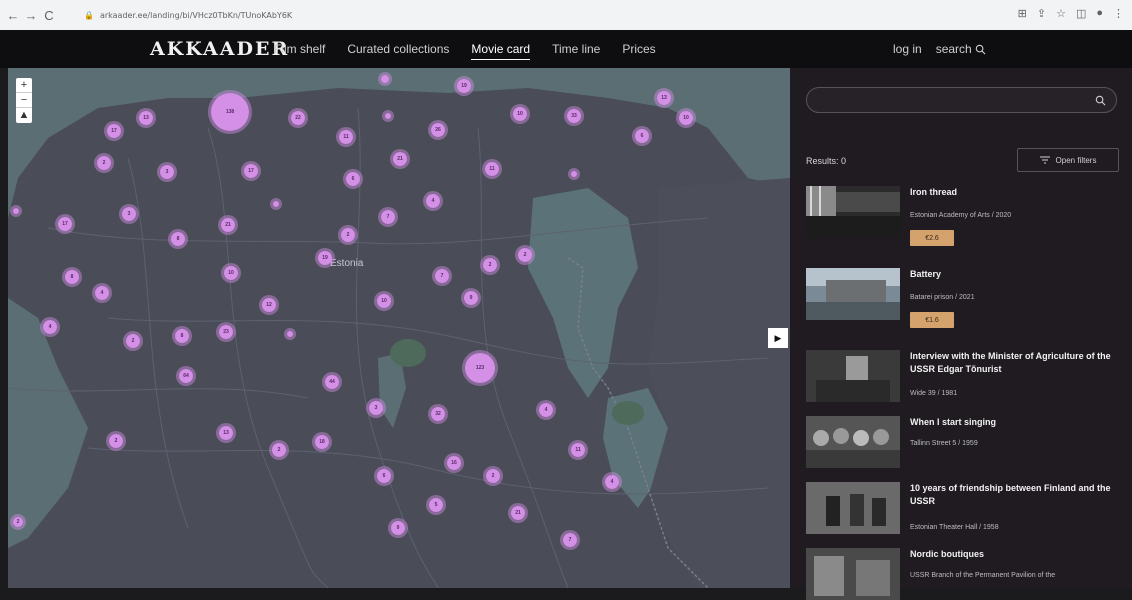 This screenshot has width=1132, height=600. Describe the element at coordinates (576, 51) in the screenshot. I see `nav-time-line: Time line` at that location.